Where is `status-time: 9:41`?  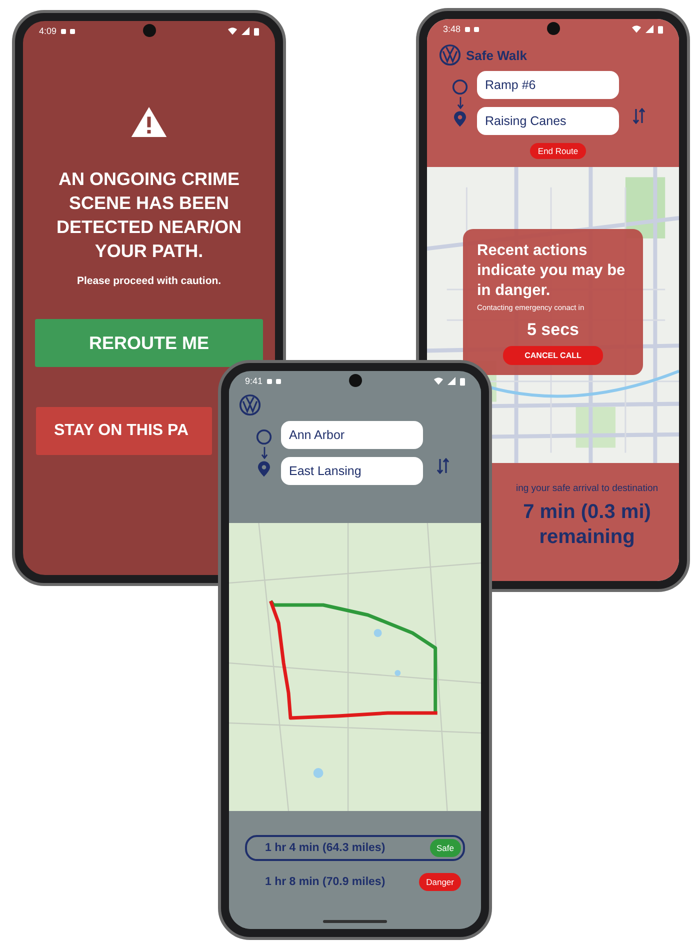 status-time: 9:41 is located at coordinates (254, 381).